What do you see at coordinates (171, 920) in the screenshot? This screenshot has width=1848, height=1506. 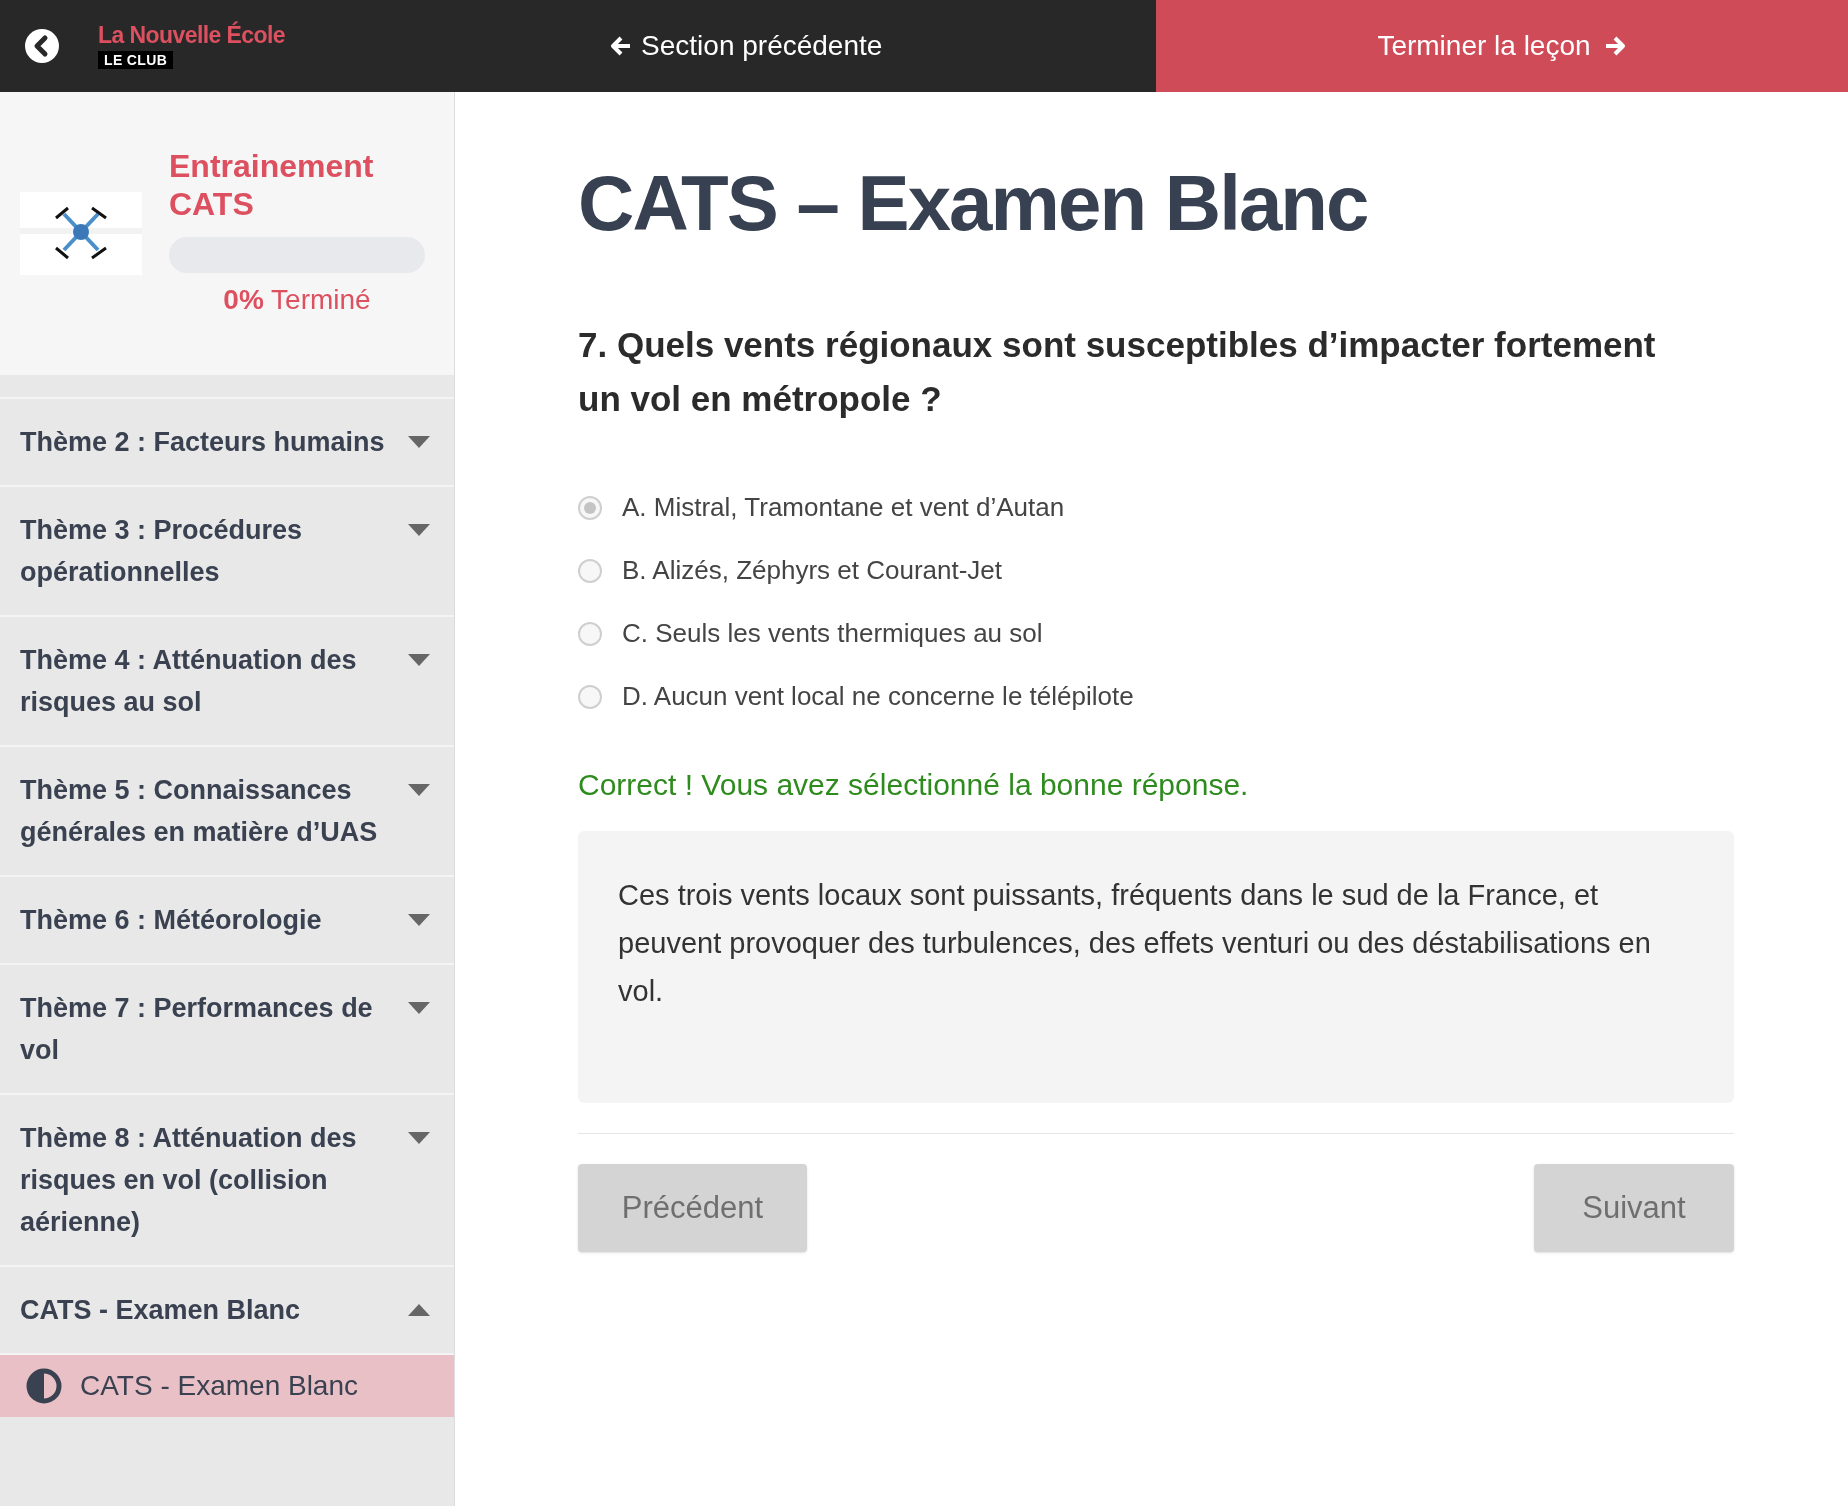 I see `section-title: Thème 6 : Météorologie` at bounding box center [171, 920].